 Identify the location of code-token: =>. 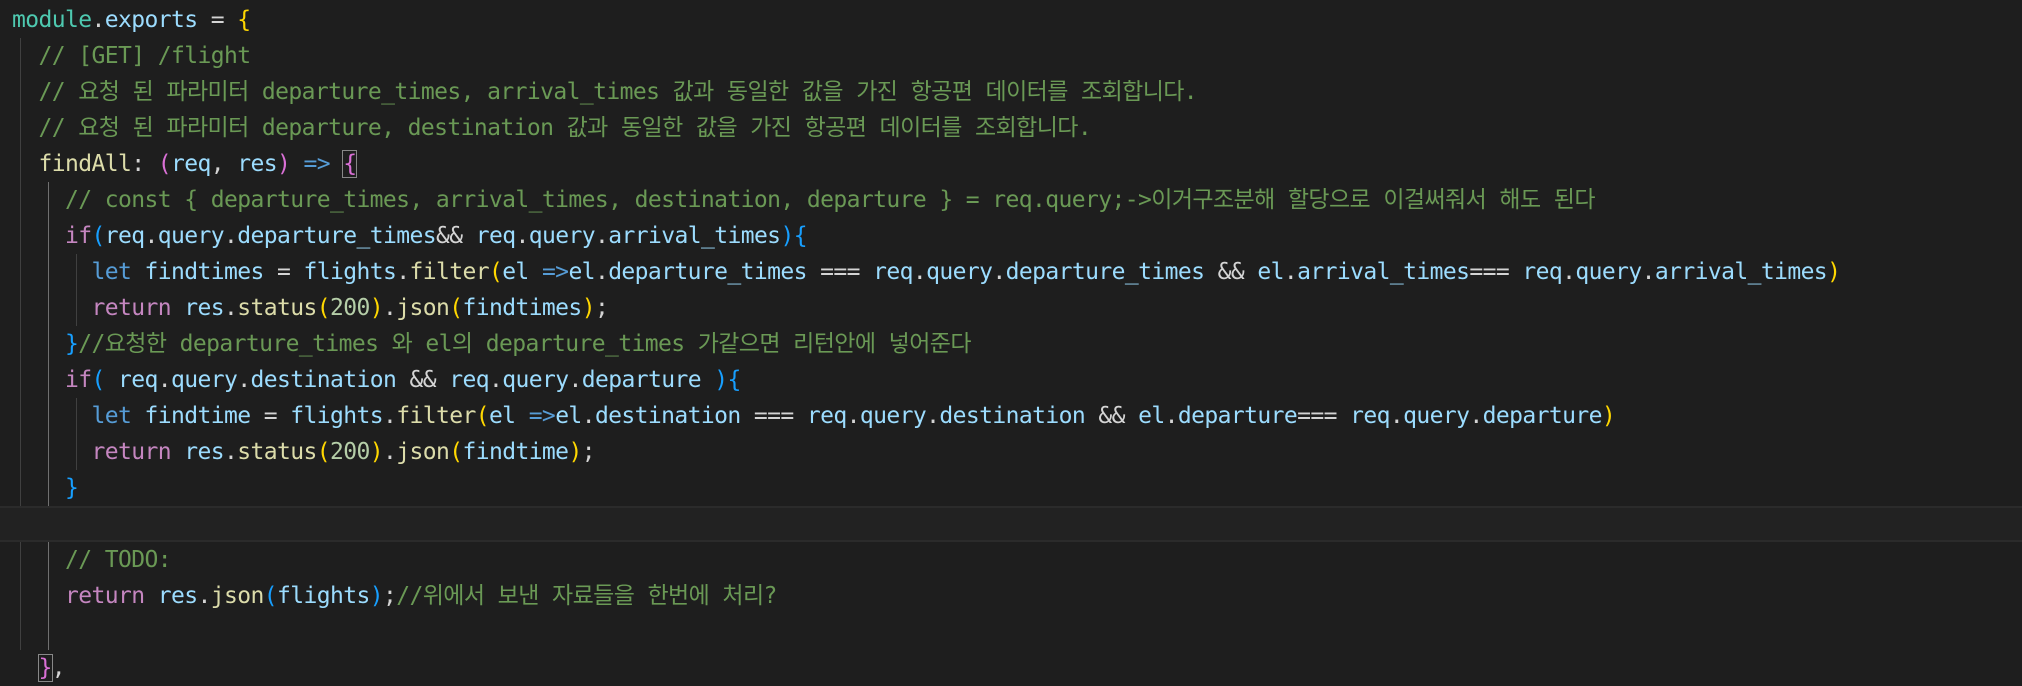
(555, 272).